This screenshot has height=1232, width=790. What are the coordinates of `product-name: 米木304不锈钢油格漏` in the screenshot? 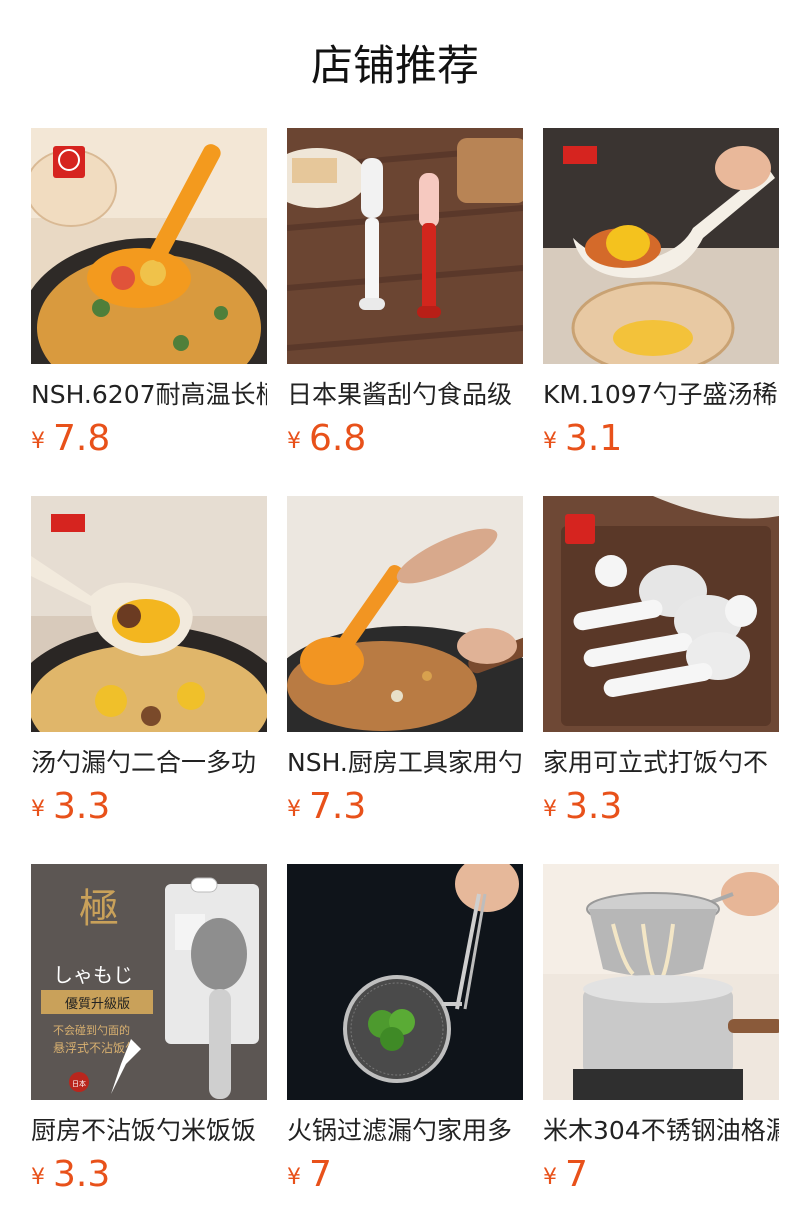 It's located at (661, 1131).